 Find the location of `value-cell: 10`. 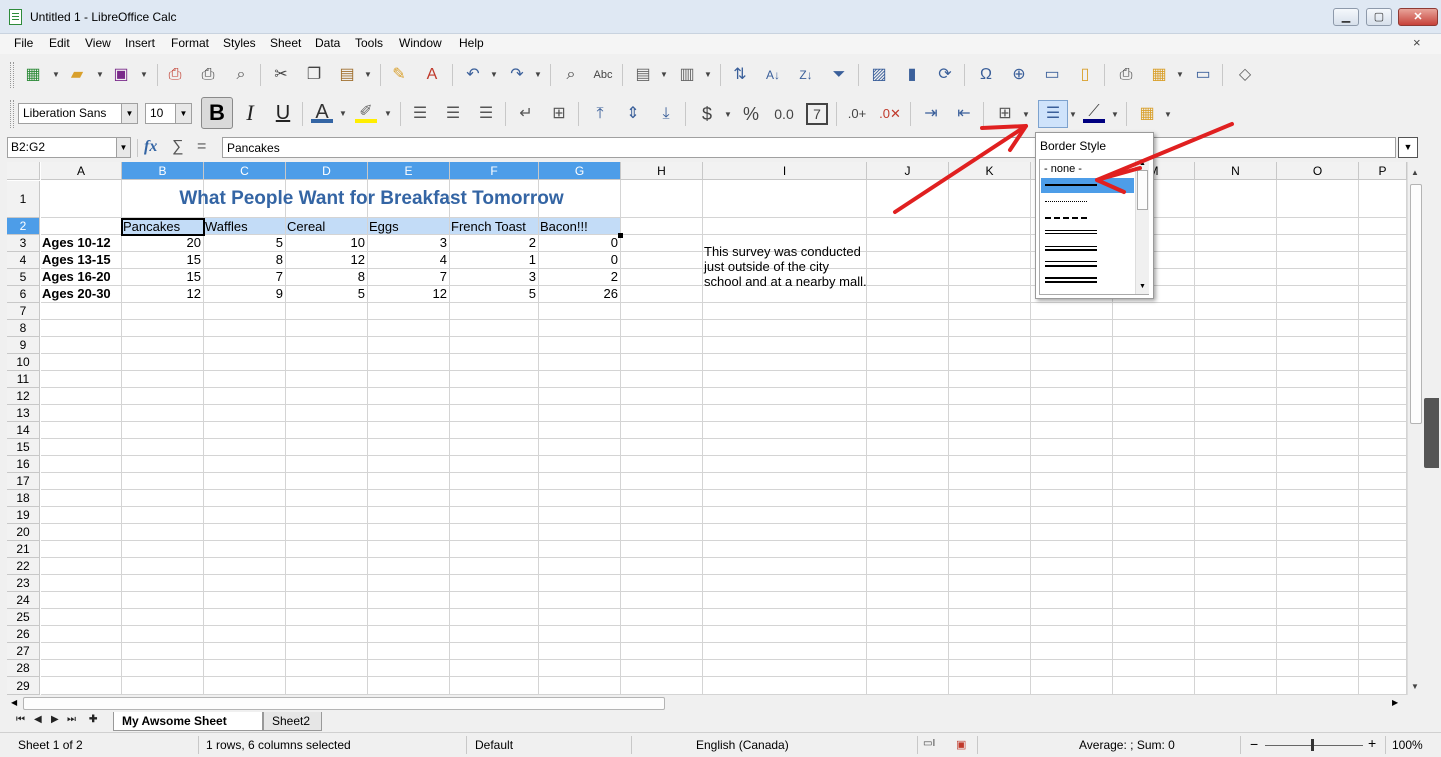

value-cell: 10 is located at coordinates (326, 243).